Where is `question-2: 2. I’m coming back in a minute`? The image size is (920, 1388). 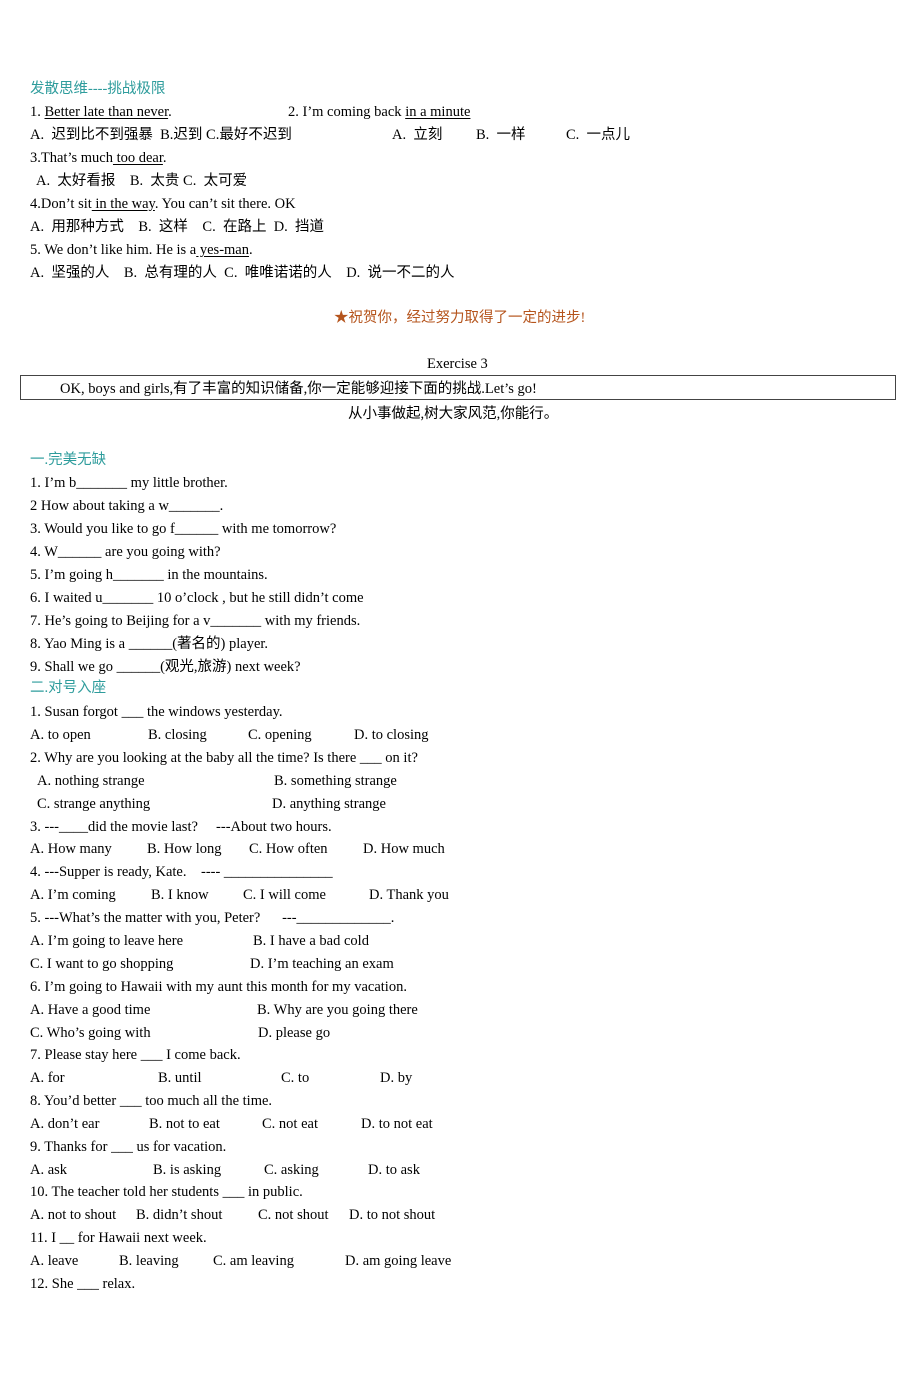
question-2: 2. I’m coming back in a minute is located at coordinates (379, 112).